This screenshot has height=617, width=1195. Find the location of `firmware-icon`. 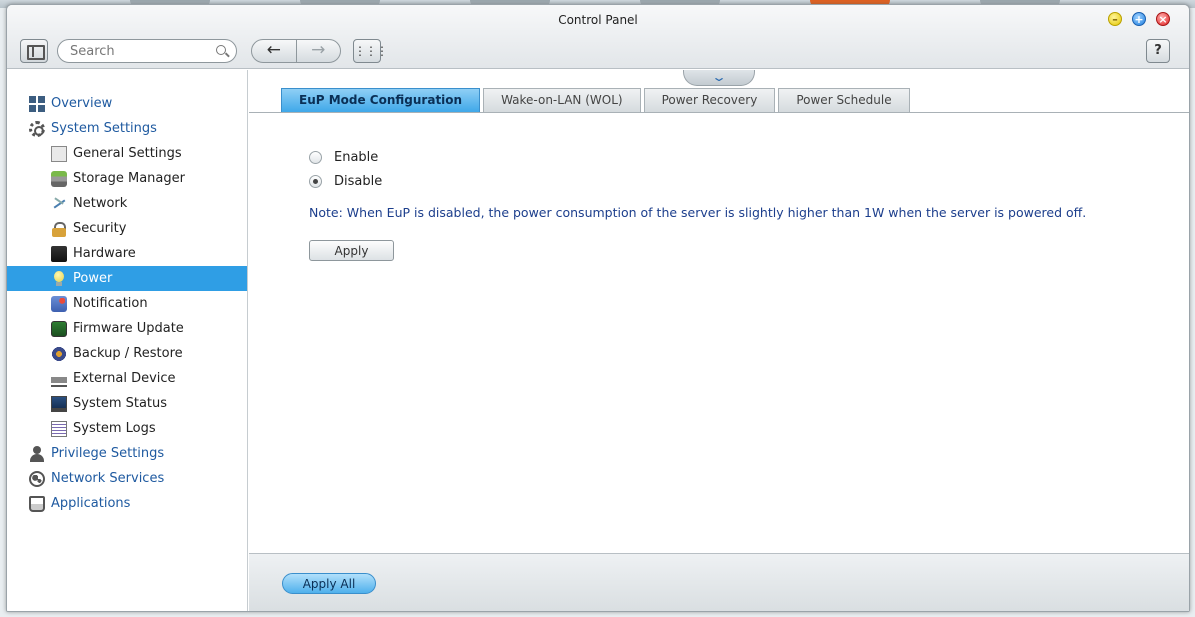

firmware-icon is located at coordinates (59, 328).